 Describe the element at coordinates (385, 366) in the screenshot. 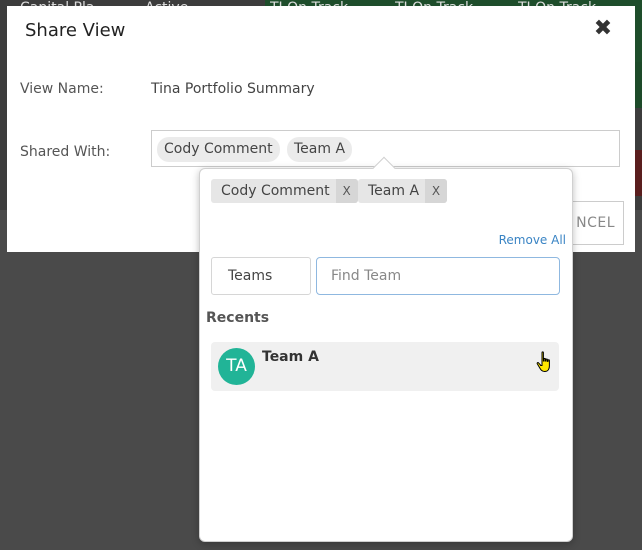

I see `recent-team-item: TA Team A` at that location.